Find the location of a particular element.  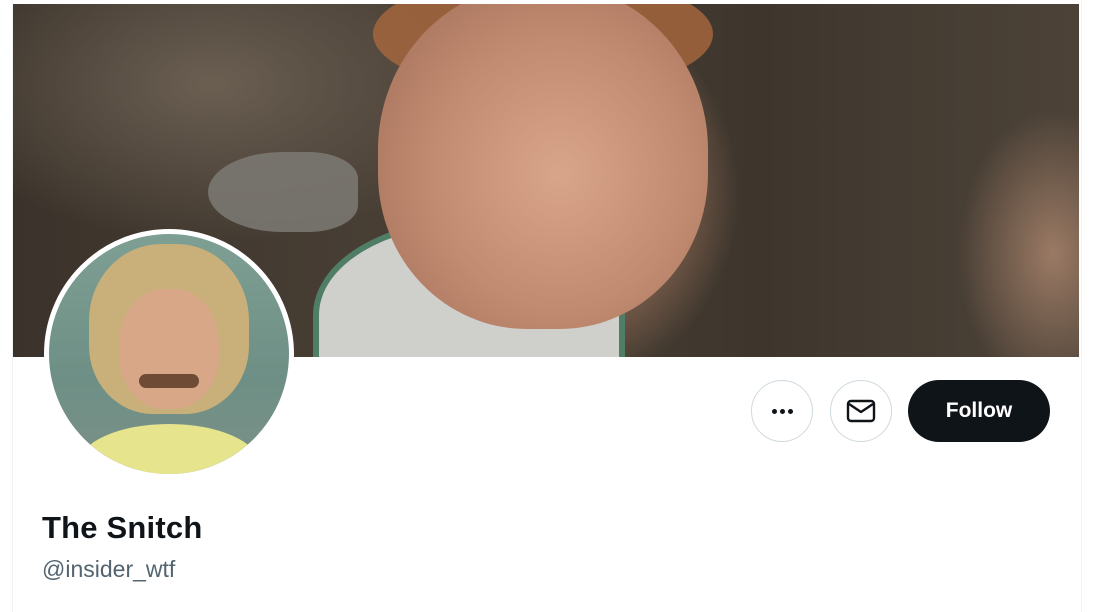

profile-display-name: The Snitch is located at coordinates (122, 527).